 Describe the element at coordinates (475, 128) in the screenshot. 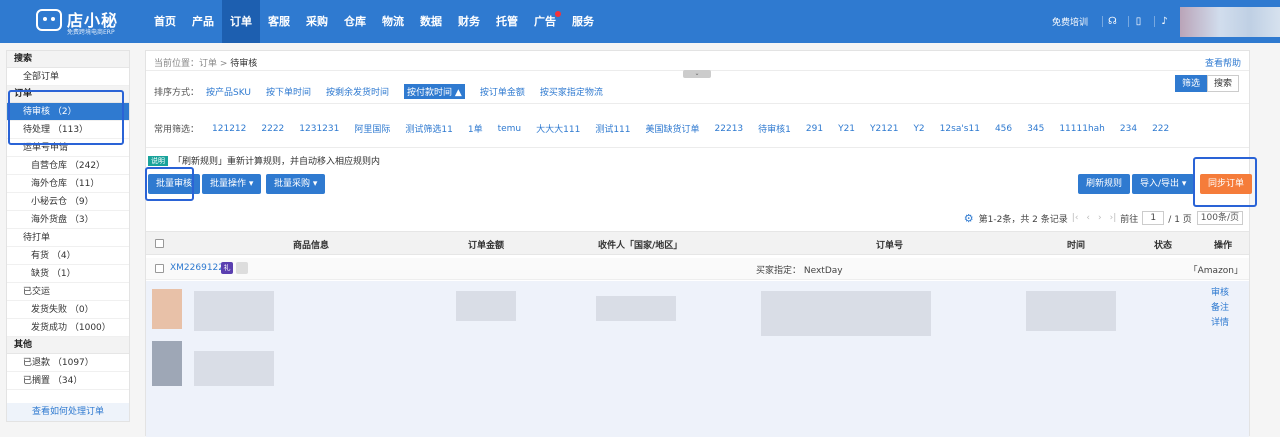

I see `common-filter: 1单` at that location.